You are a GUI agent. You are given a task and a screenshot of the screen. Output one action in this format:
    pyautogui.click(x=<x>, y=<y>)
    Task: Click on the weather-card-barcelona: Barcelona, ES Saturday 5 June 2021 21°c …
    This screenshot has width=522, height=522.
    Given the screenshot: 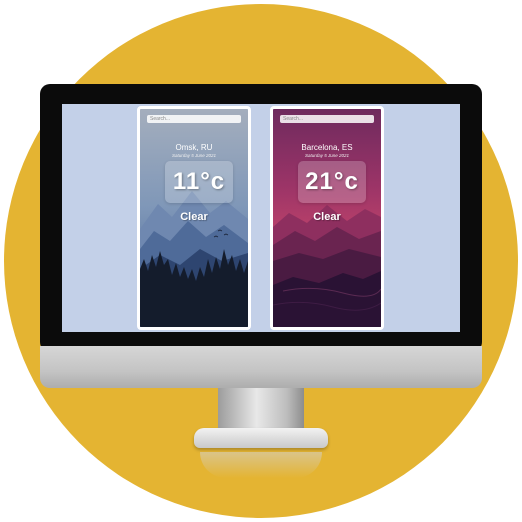 What is the action you would take?
    pyautogui.click(x=327, y=218)
    